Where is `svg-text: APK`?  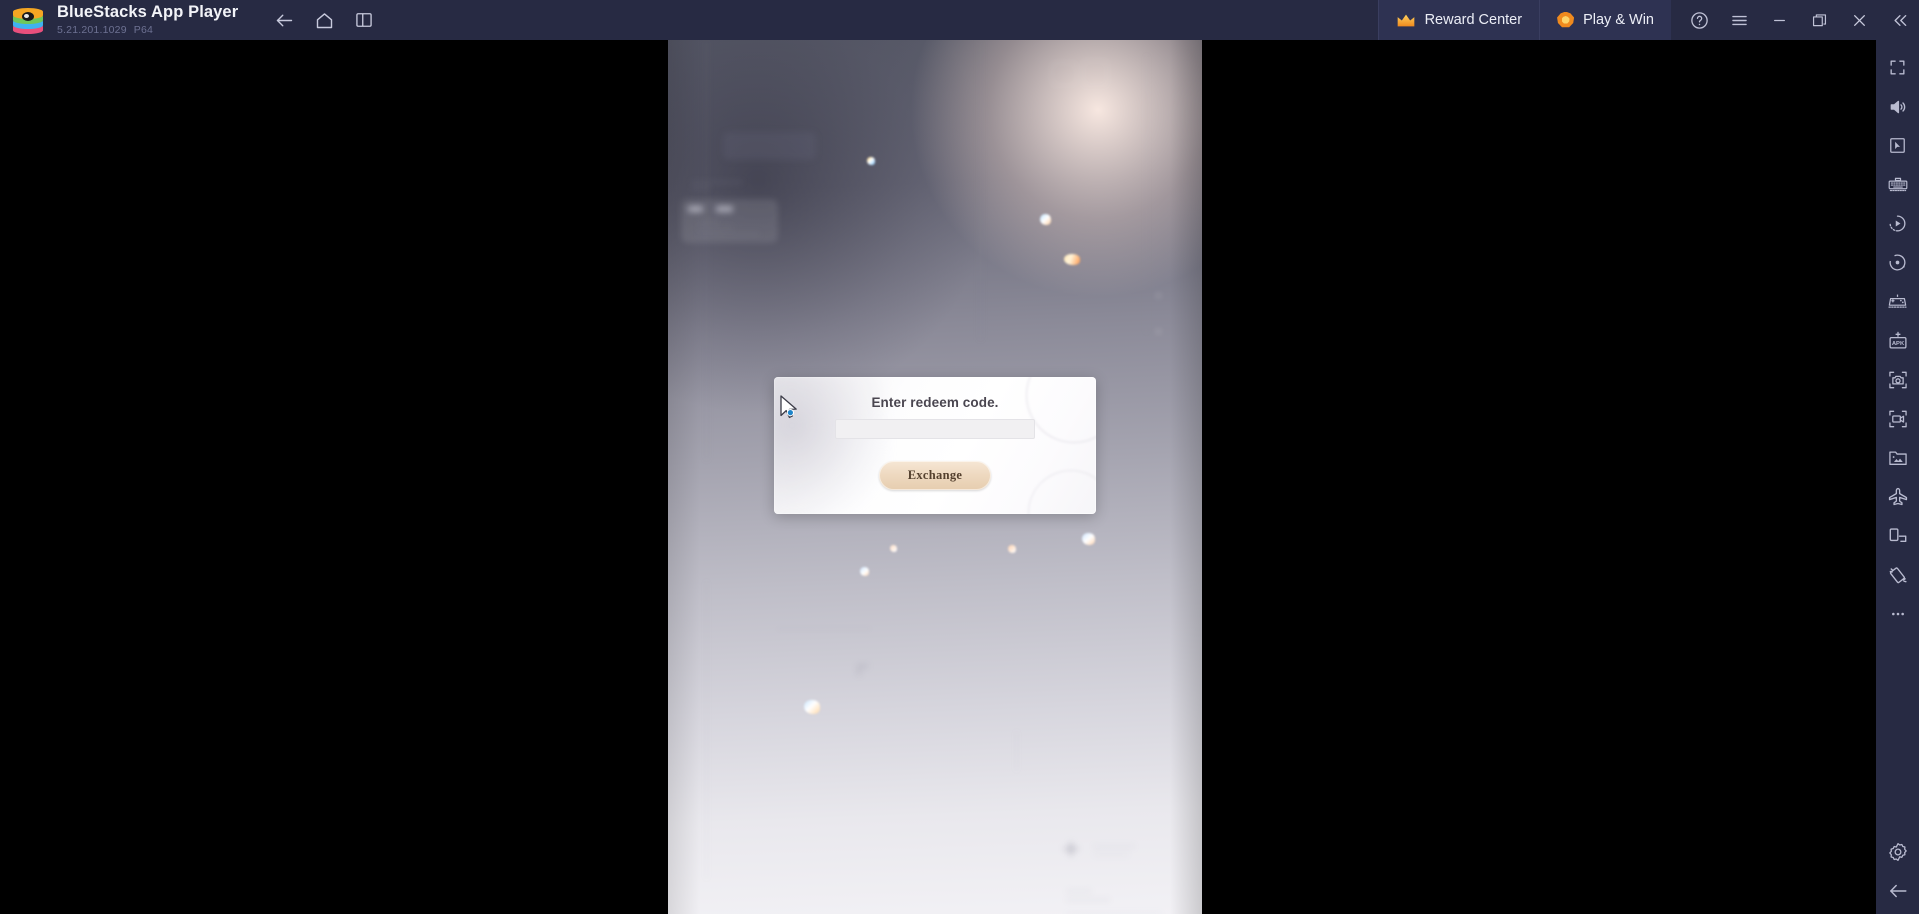
svg-text: APK is located at coordinates (1897, 343).